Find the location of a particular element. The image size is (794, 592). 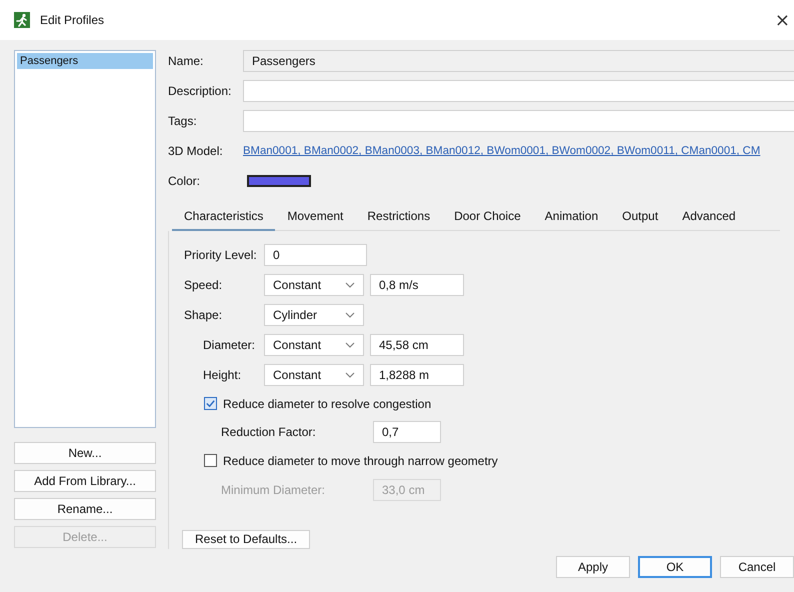

tab: Advanced is located at coordinates (709, 217).